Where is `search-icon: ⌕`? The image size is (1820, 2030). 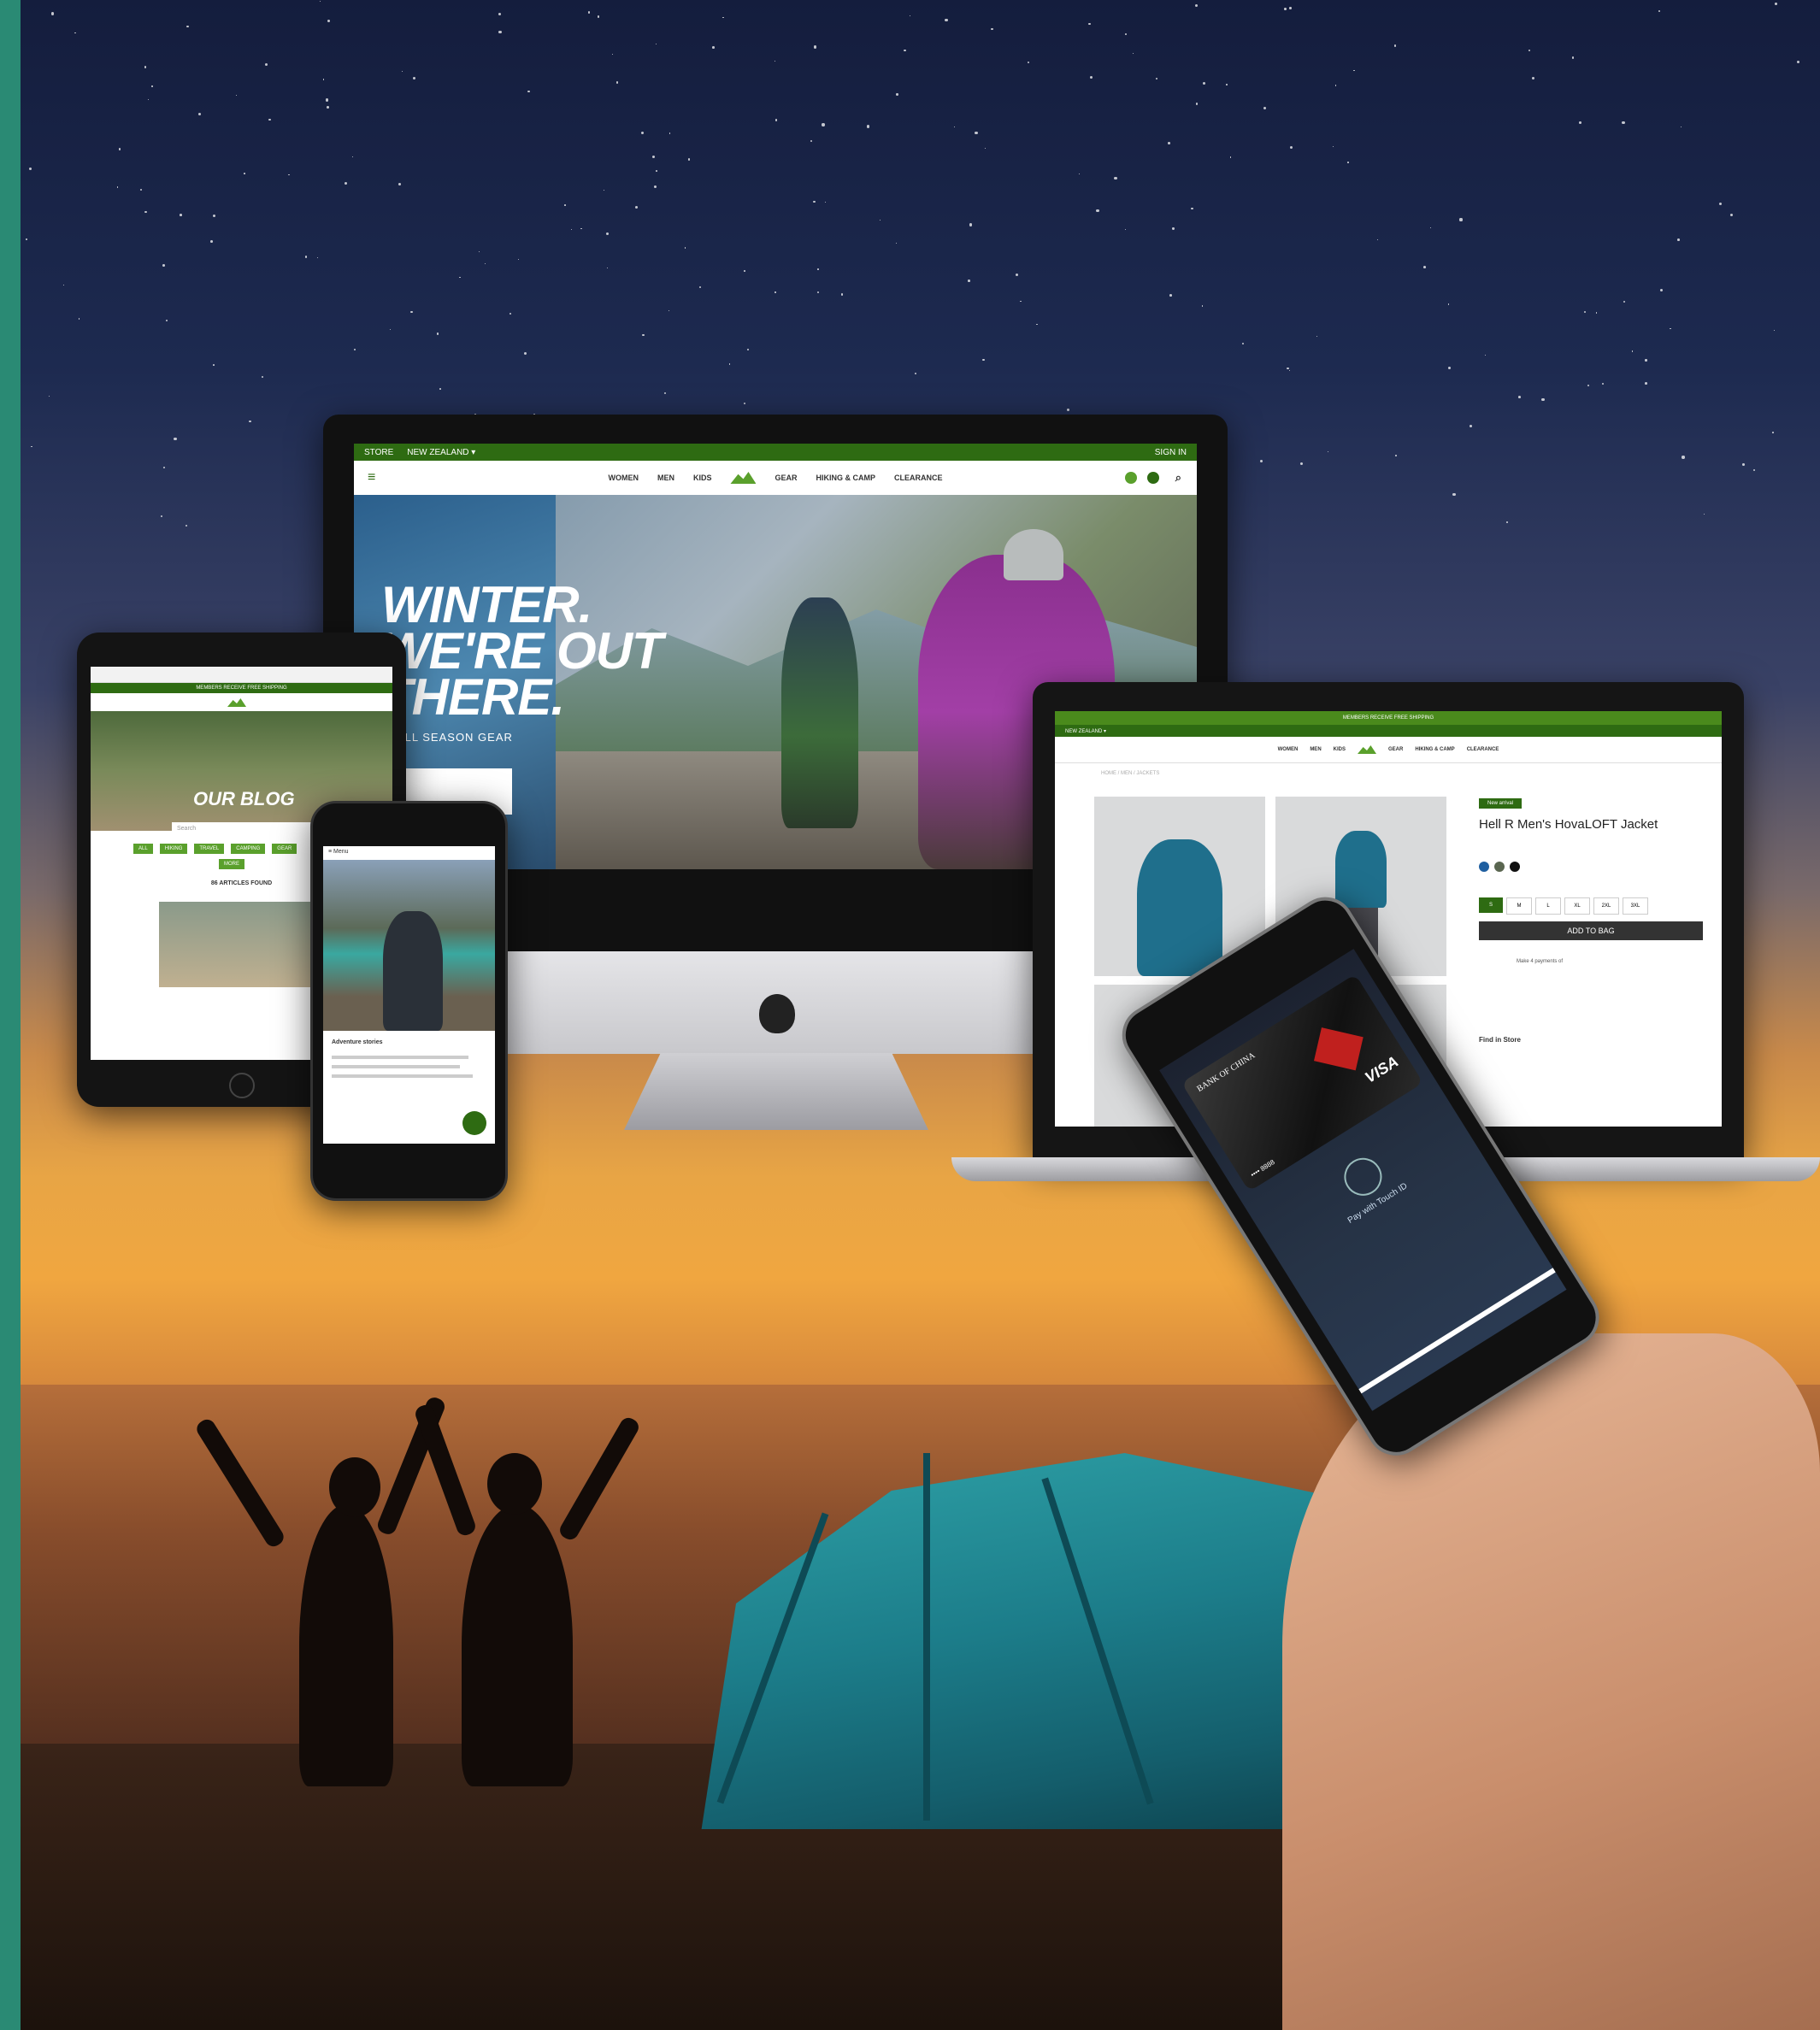 search-icon: ⌕ is located at coordinates (1178, 478).